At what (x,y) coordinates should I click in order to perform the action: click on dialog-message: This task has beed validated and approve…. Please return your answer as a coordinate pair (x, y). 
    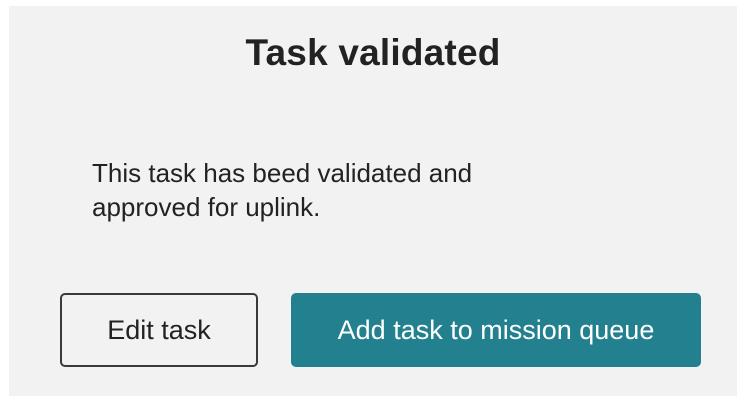
    Looking at the image, I should click on (282, 190).